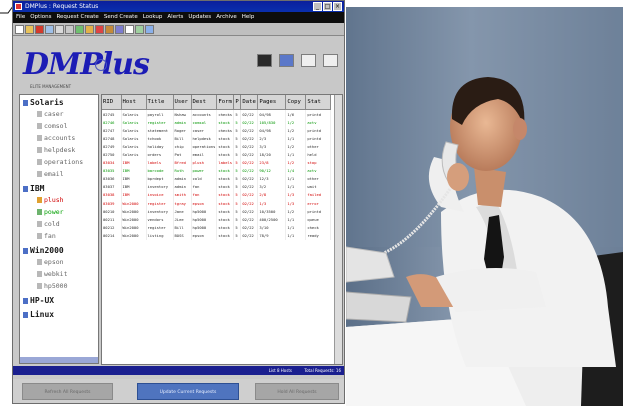  What do you see at coordinates (188, 391) in the screenshot?
I see `update-current-button: Update Current Requests` at bounding box center [188, 391].